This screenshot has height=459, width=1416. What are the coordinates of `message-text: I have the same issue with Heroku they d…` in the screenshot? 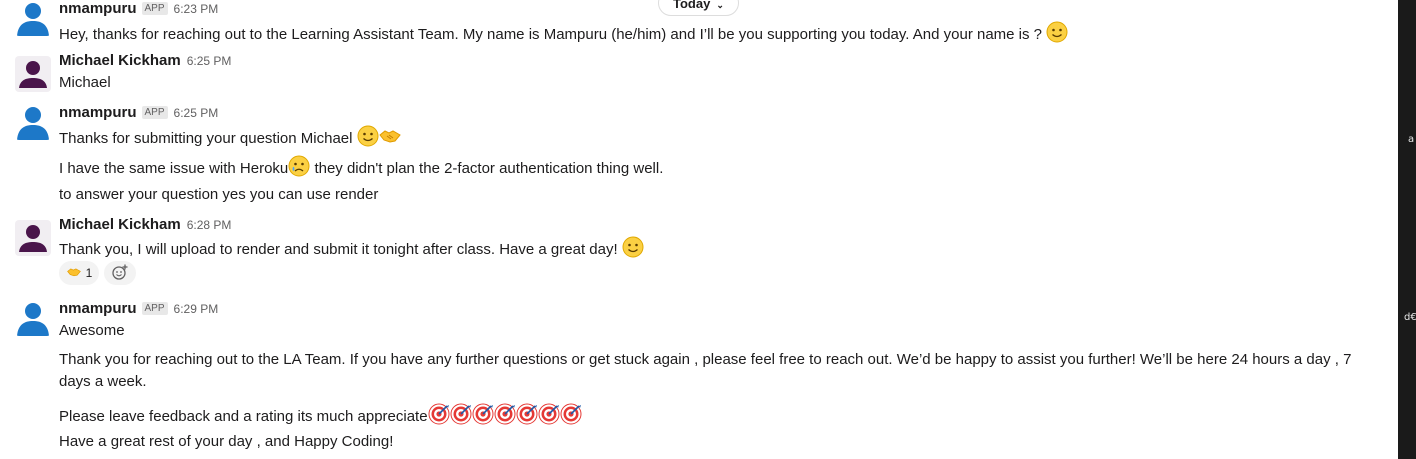 It's located at (361, 168).